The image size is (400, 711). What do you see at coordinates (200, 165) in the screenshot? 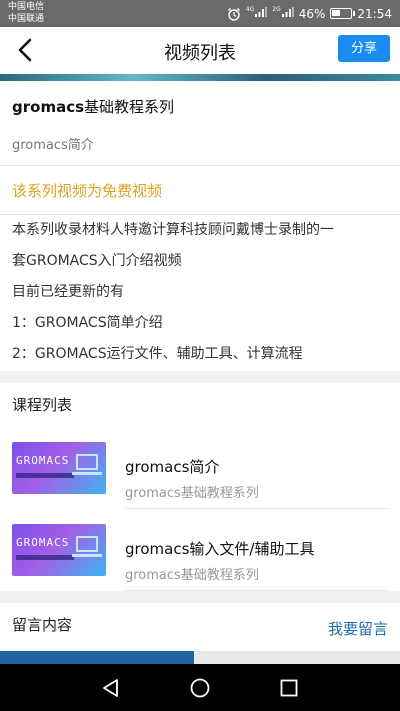
I see `divider` at bounding box center [200, 165].